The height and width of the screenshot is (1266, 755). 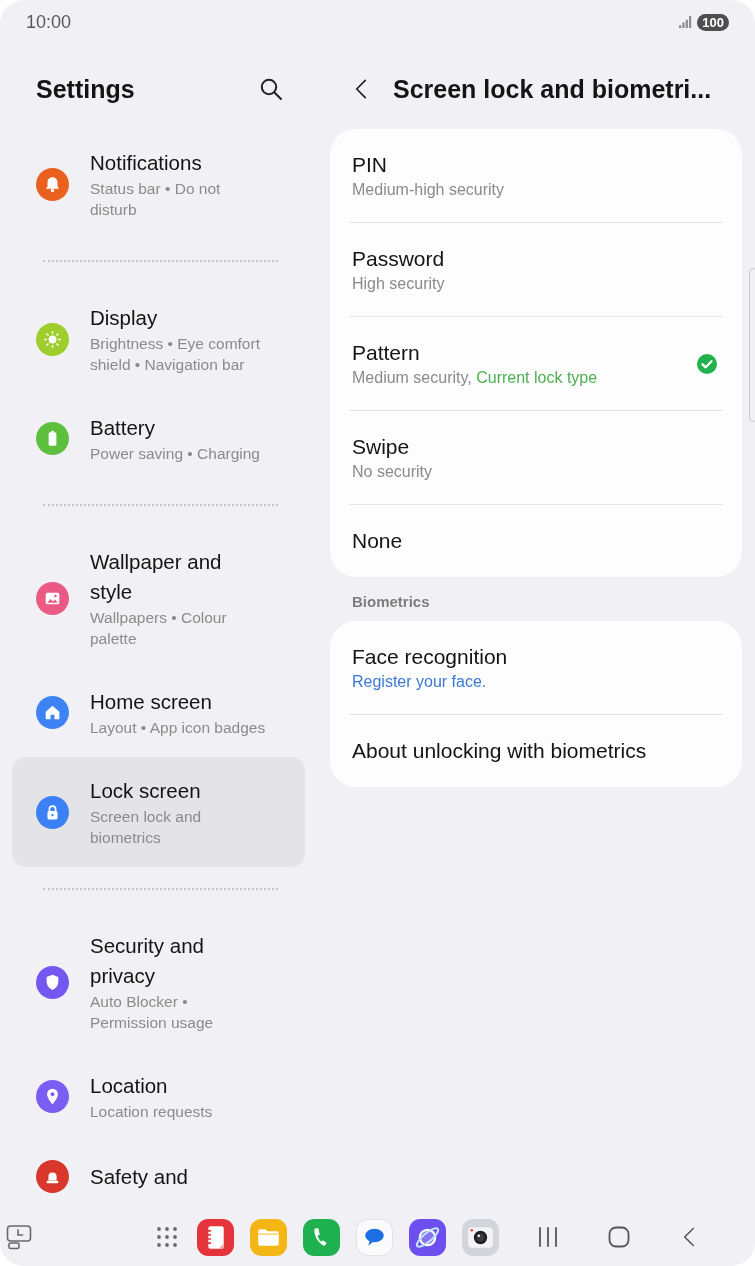 What do you see at coordinates (175, 354) in the screenshot?
I see `item-summary: Brightness • Eye comfort shield • Navigation bar` at bounding box center [175, 354].